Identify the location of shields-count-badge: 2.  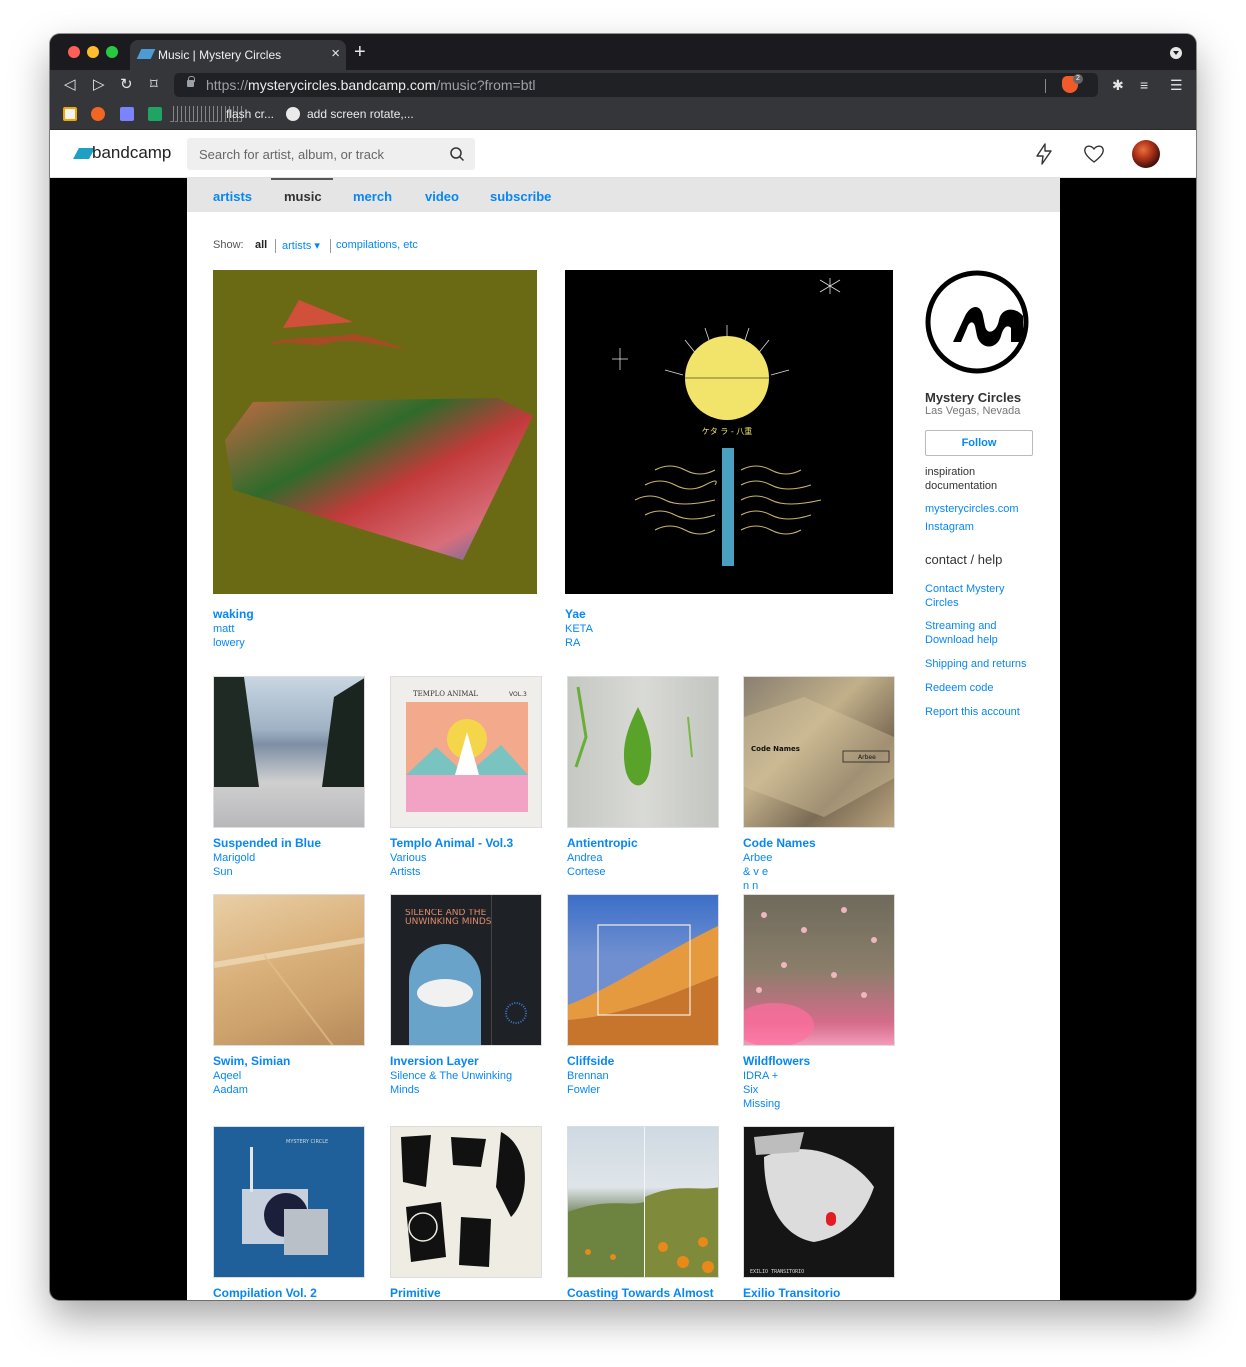
(1078, 79).